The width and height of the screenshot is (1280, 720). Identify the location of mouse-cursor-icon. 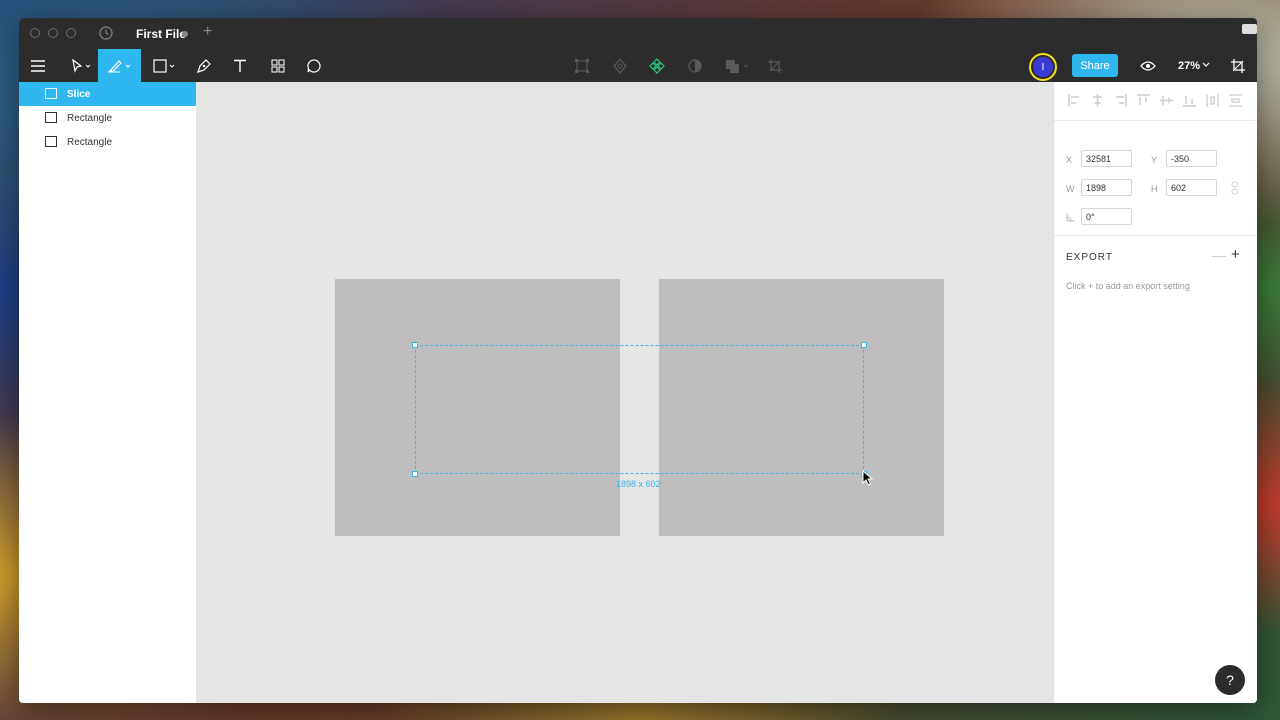
(868, 478).